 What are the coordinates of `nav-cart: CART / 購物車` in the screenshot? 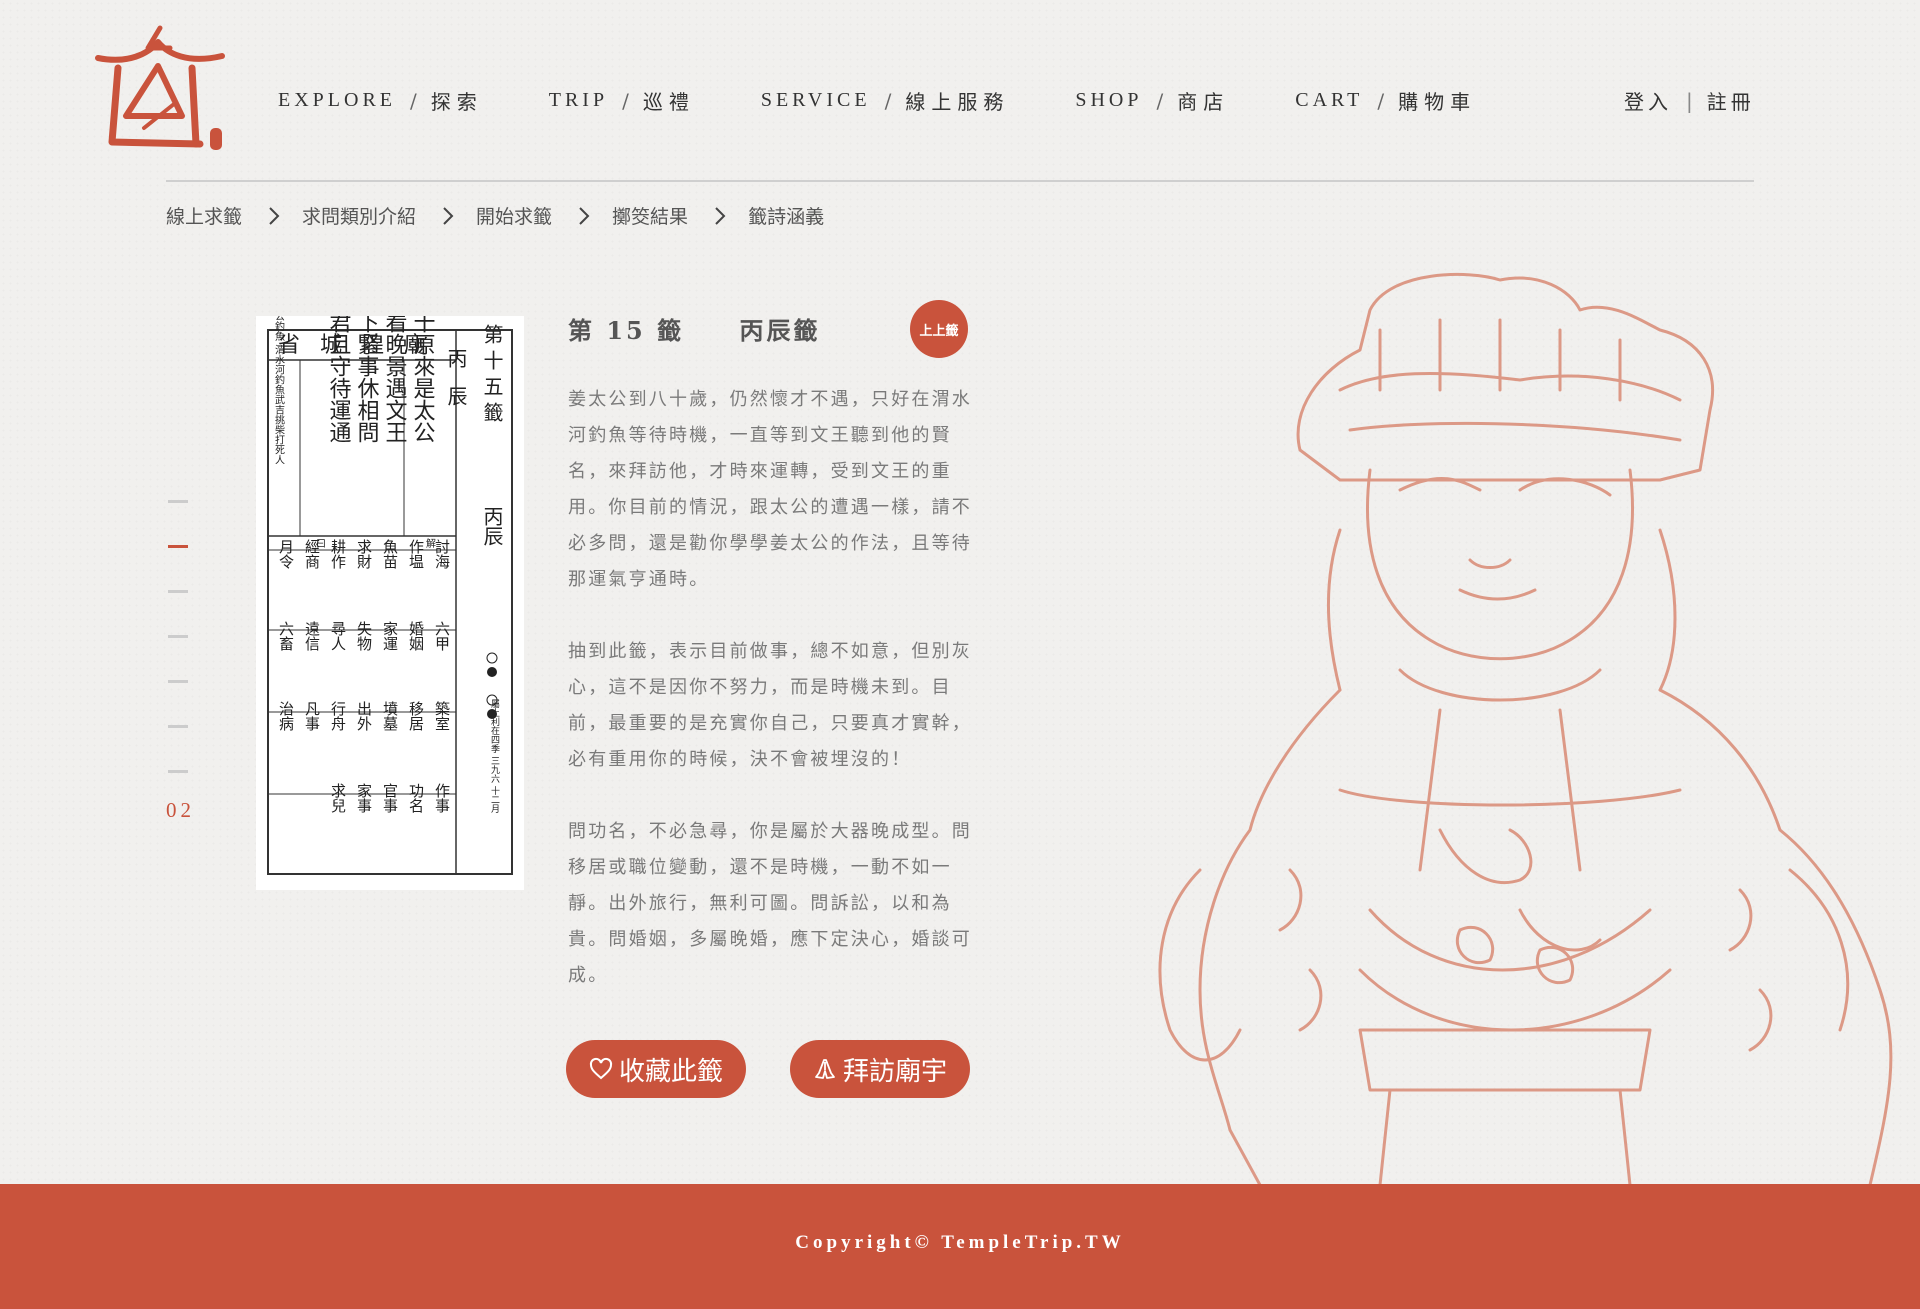 It's located at (1385, 100).